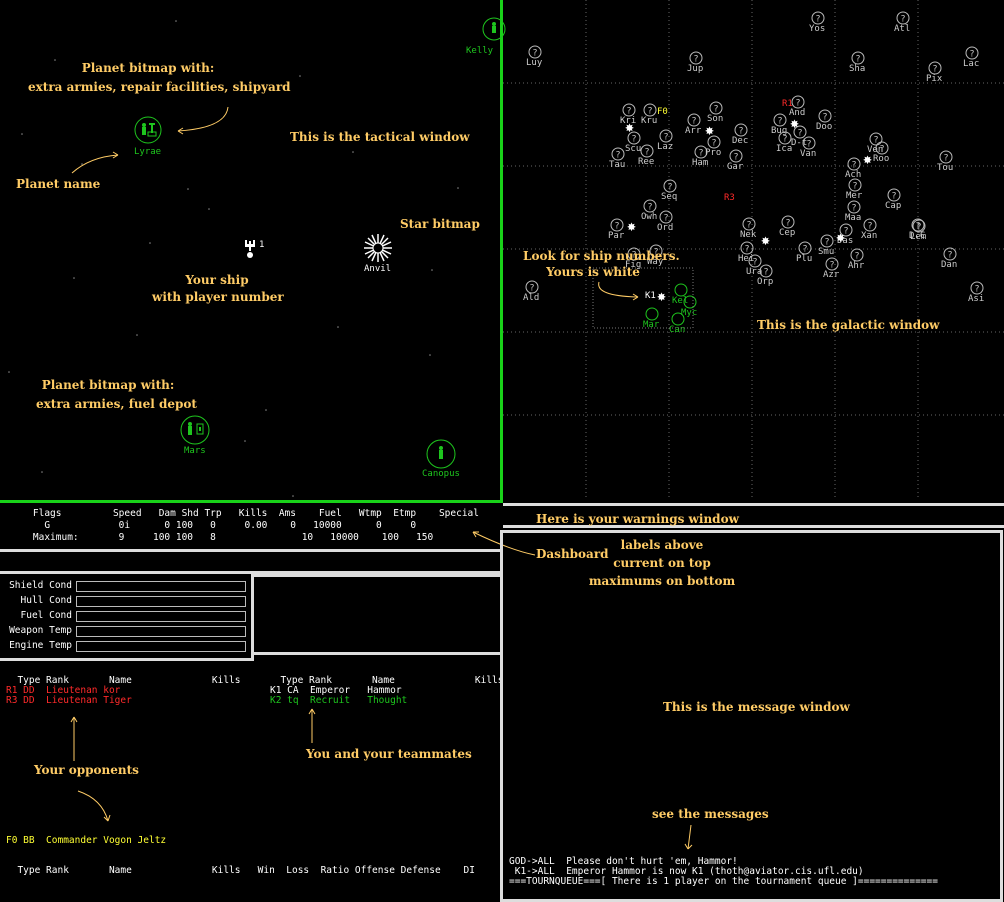 The image size is (1004, 902). What do you see at coordinates (688, 837) in the screenshot?
I see `message-annotation-arrow` at bounding box center [688, 837].